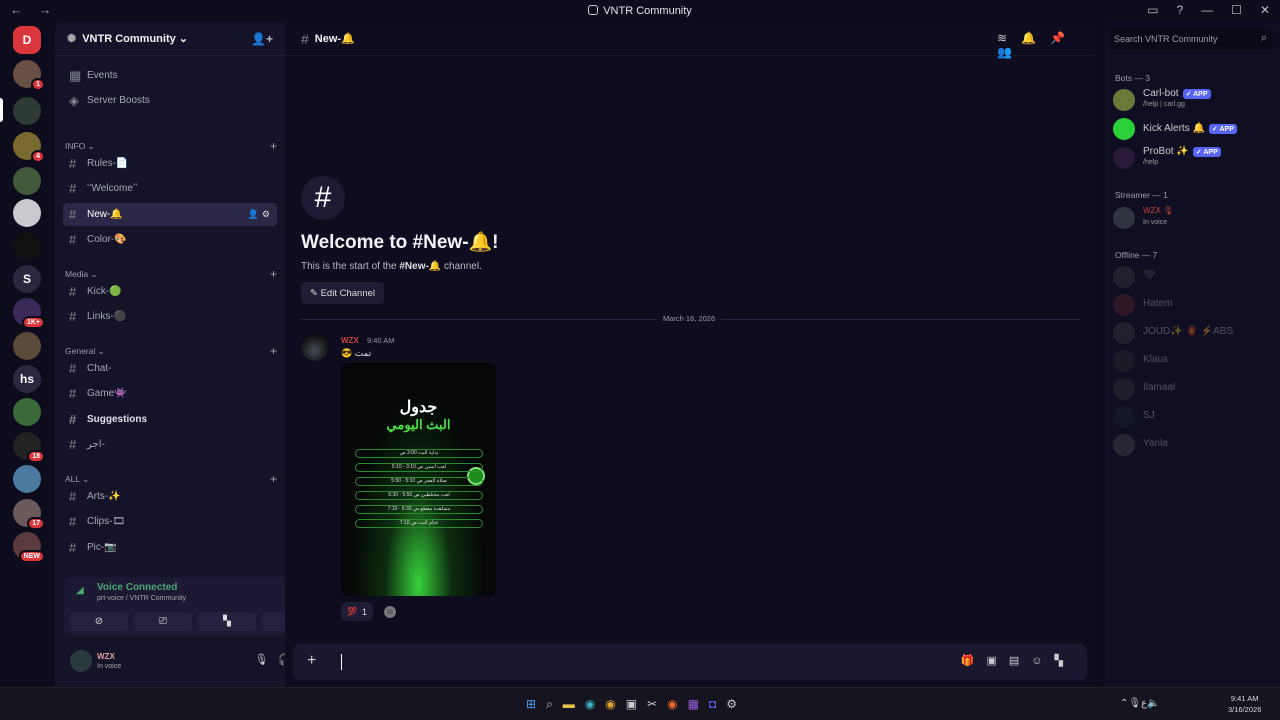  Describe the element at coordinates (690, 662) in the screenshot. I see `message-composer: + 🎁▣▤☺▚` at that location.